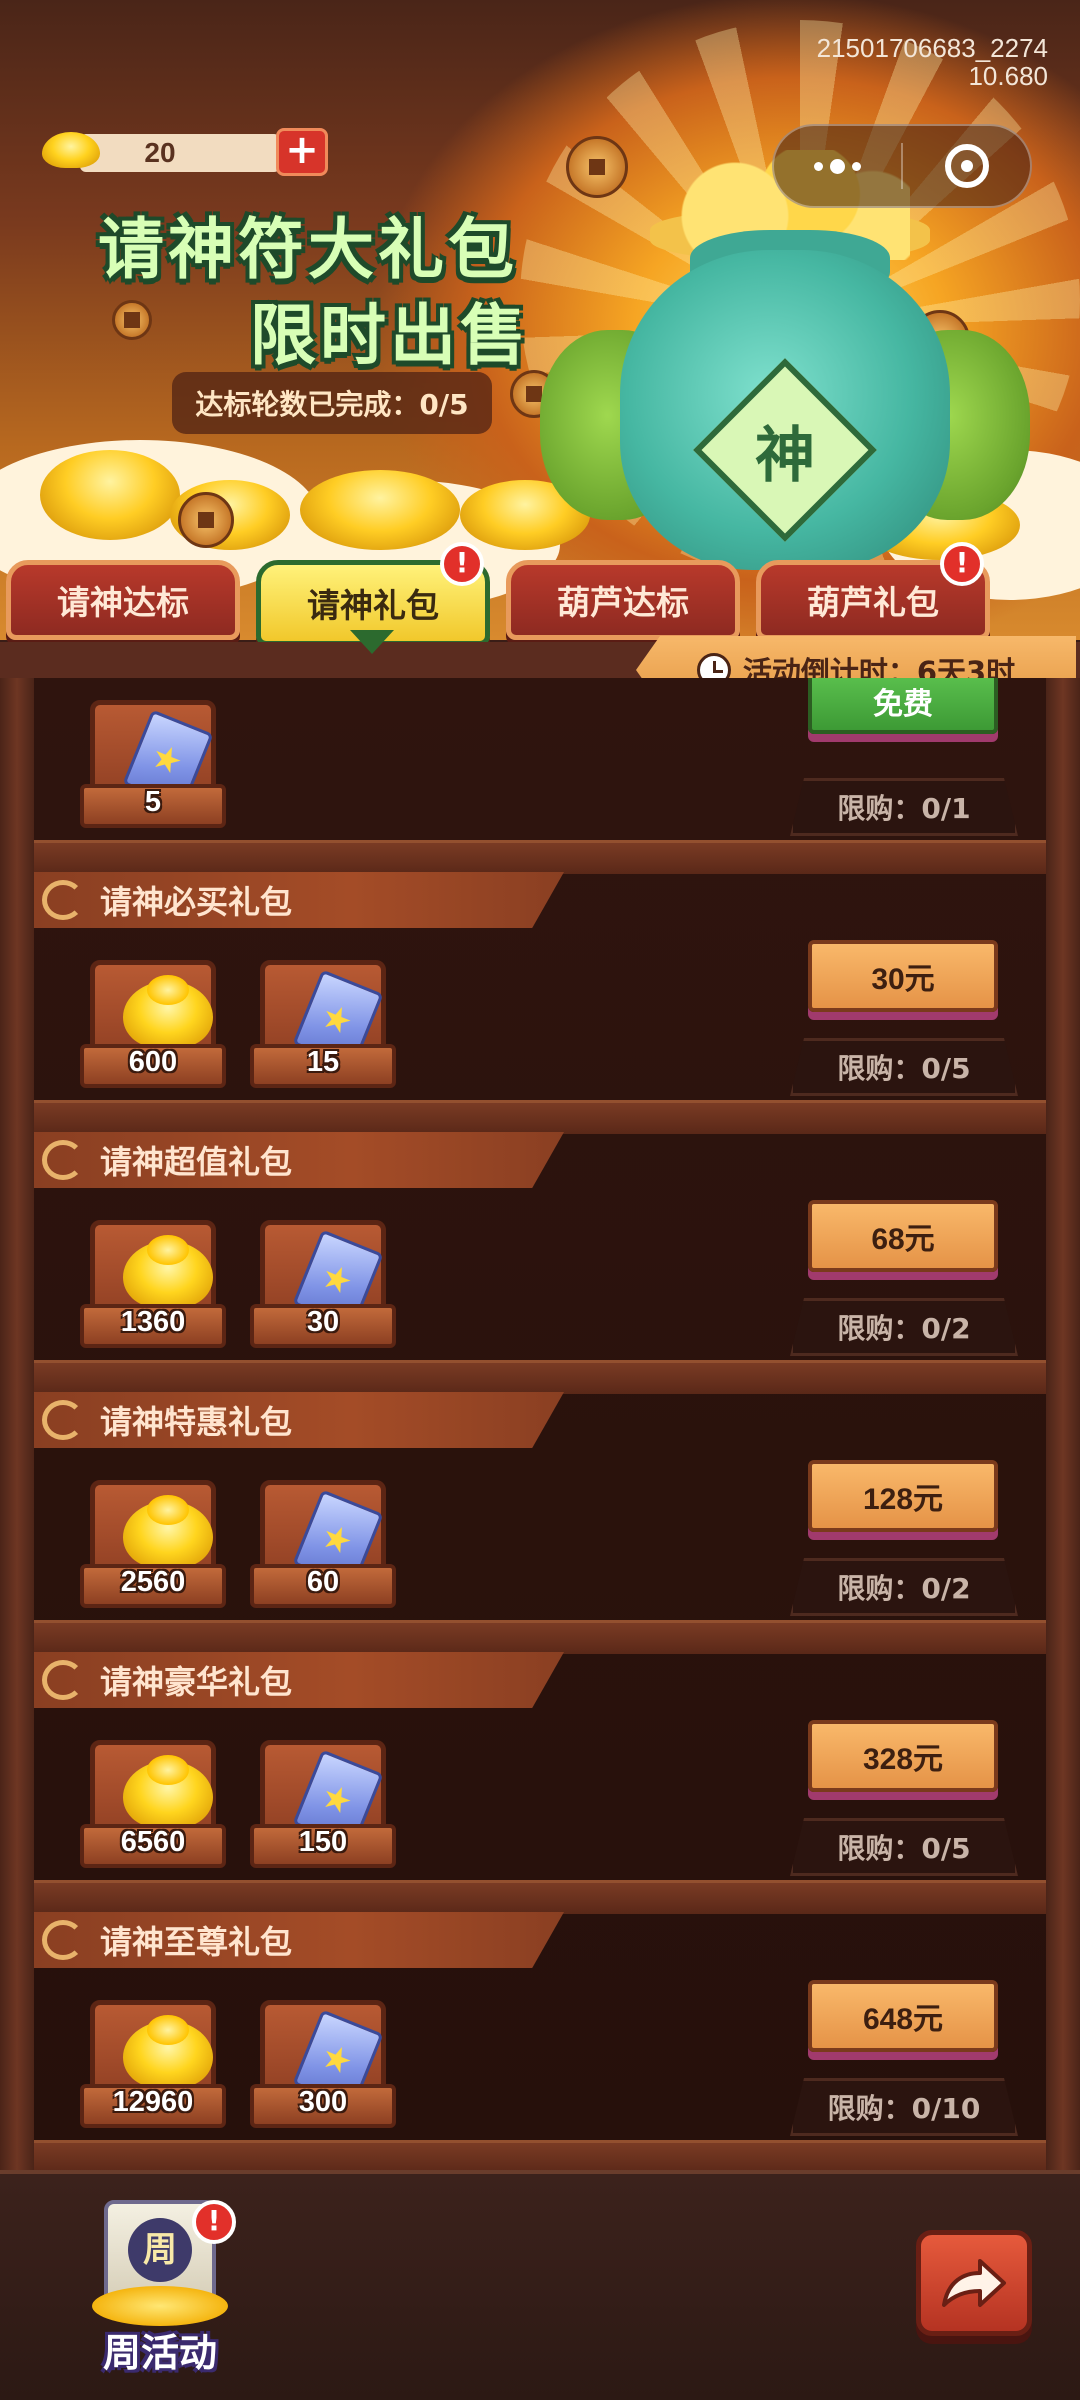  I want to click on pack-title: 请神特惠礼包, so click(299, 1420).